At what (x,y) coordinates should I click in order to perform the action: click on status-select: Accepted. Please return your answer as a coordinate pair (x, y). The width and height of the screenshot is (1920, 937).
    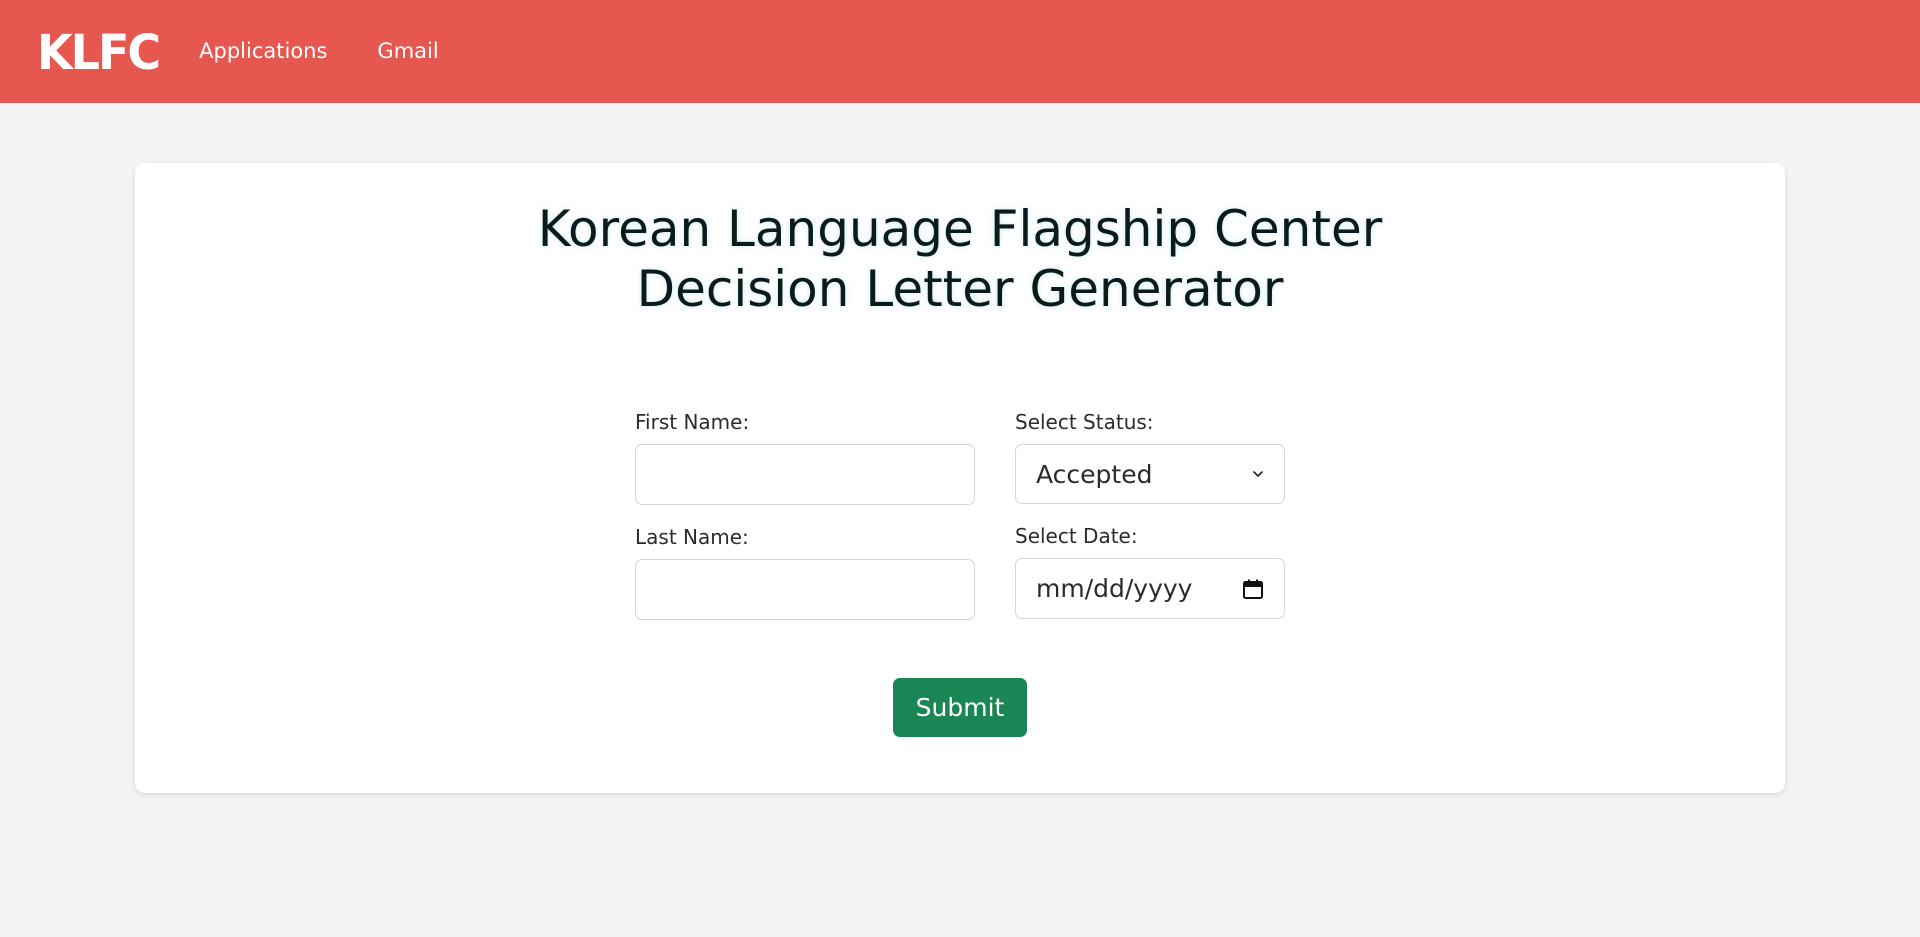
    Looking at the image, I should click on (1150, 474).